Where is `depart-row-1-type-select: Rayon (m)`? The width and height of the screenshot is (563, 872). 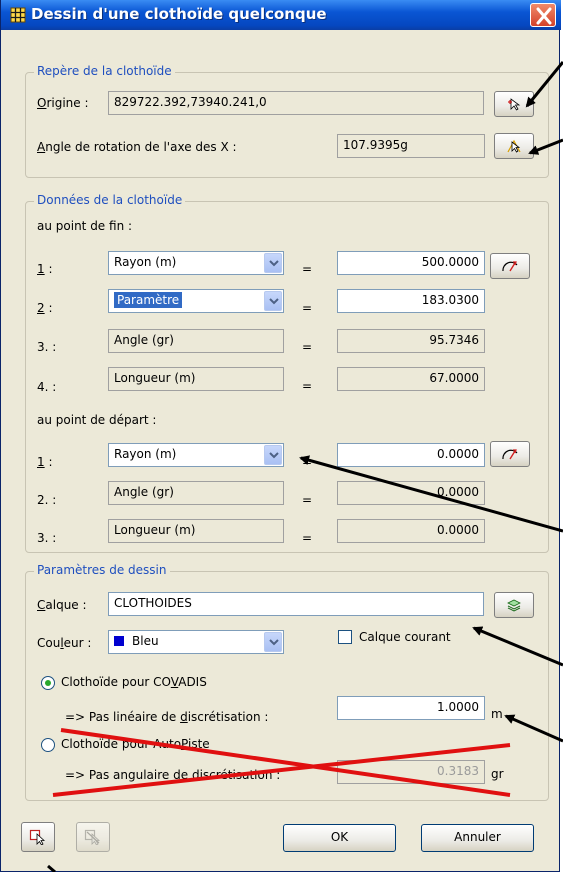 depart-row-1-type-select: Rayon (m) is located at coordinates (196, 455).